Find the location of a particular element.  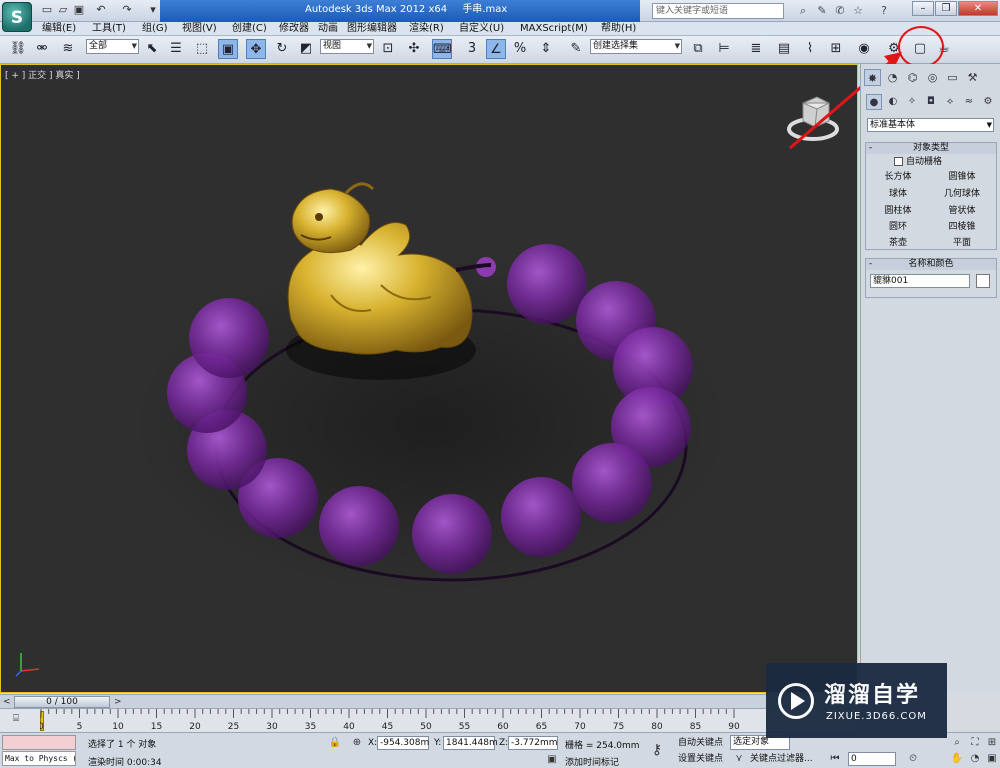

plane-button: 平面 is located at coordinates (962, 243).